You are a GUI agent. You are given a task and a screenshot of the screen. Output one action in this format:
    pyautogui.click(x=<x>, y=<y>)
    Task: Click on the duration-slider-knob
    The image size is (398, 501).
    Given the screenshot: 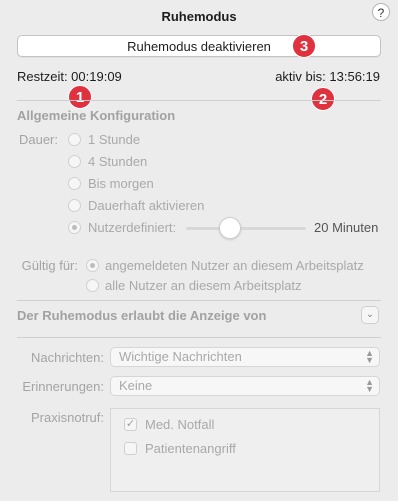 What is the action you would take?
    pyautogui.click(x=230, y=228)
    